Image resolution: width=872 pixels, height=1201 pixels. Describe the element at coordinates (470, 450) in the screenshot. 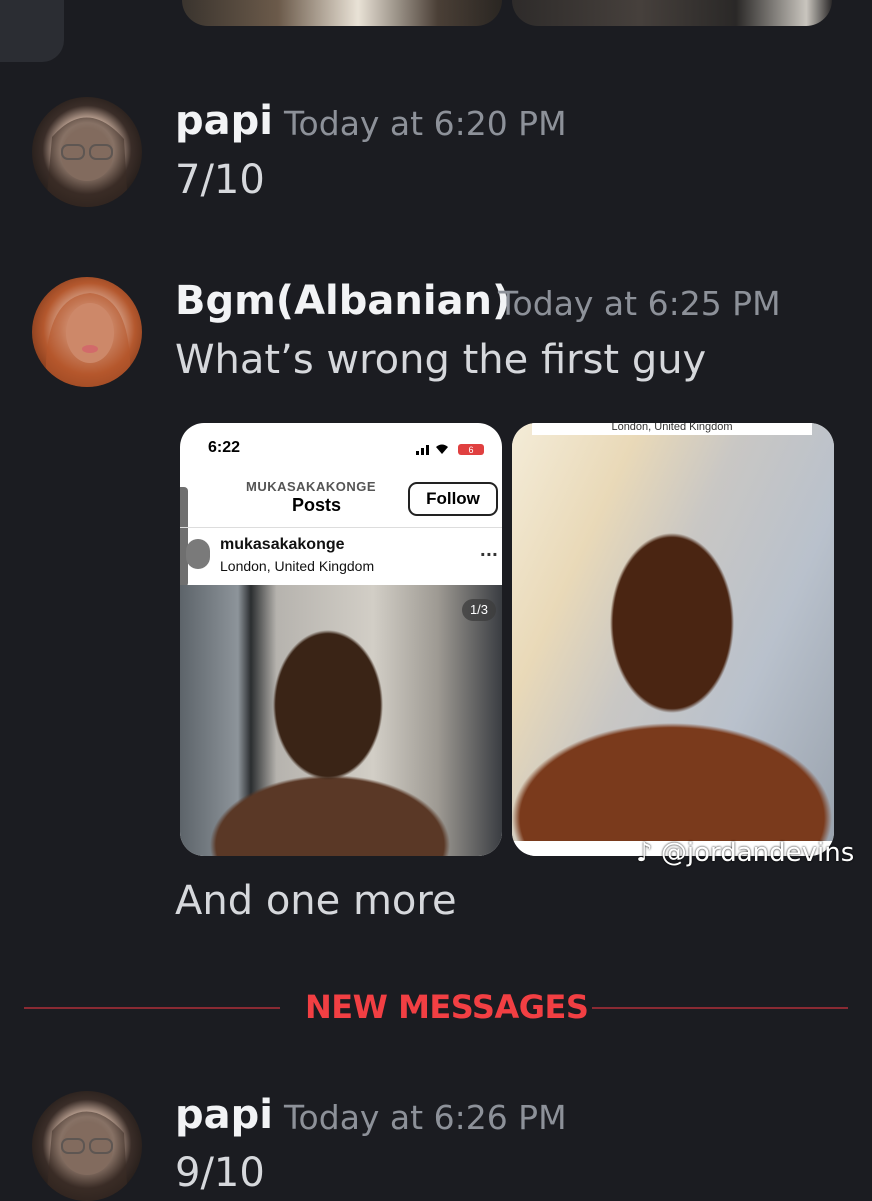

I see `battery-level: 6` at that location.